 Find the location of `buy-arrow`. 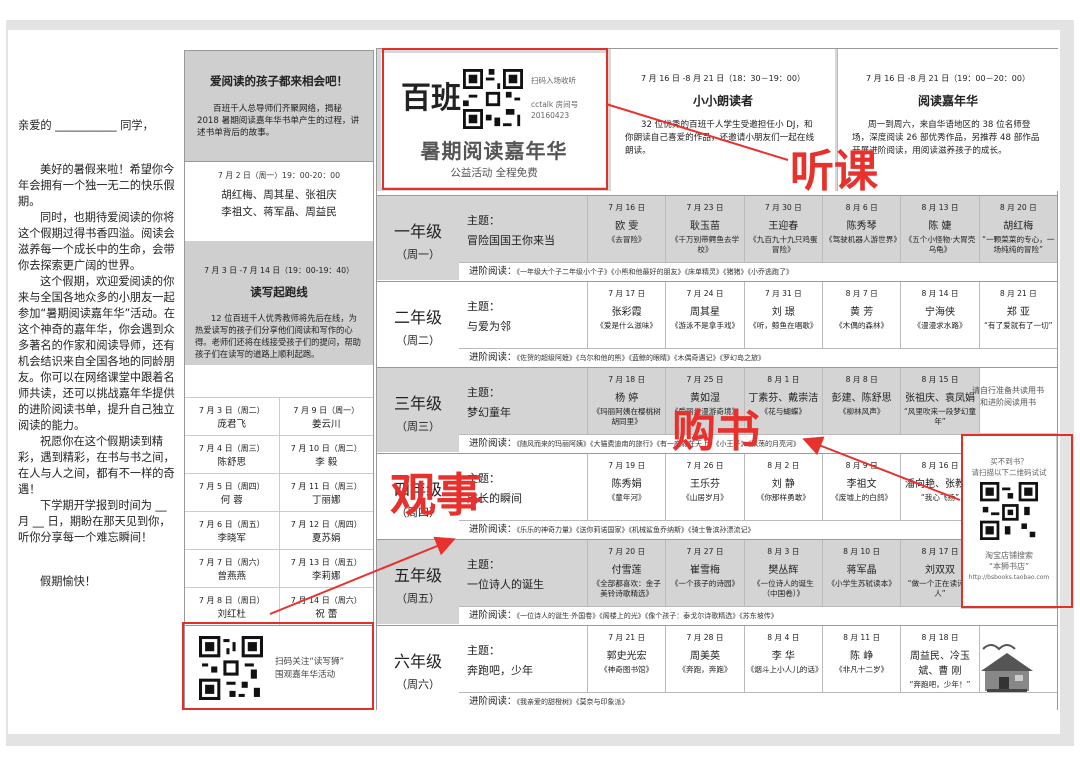

buy-arrow is located at coordinates (881, 468).